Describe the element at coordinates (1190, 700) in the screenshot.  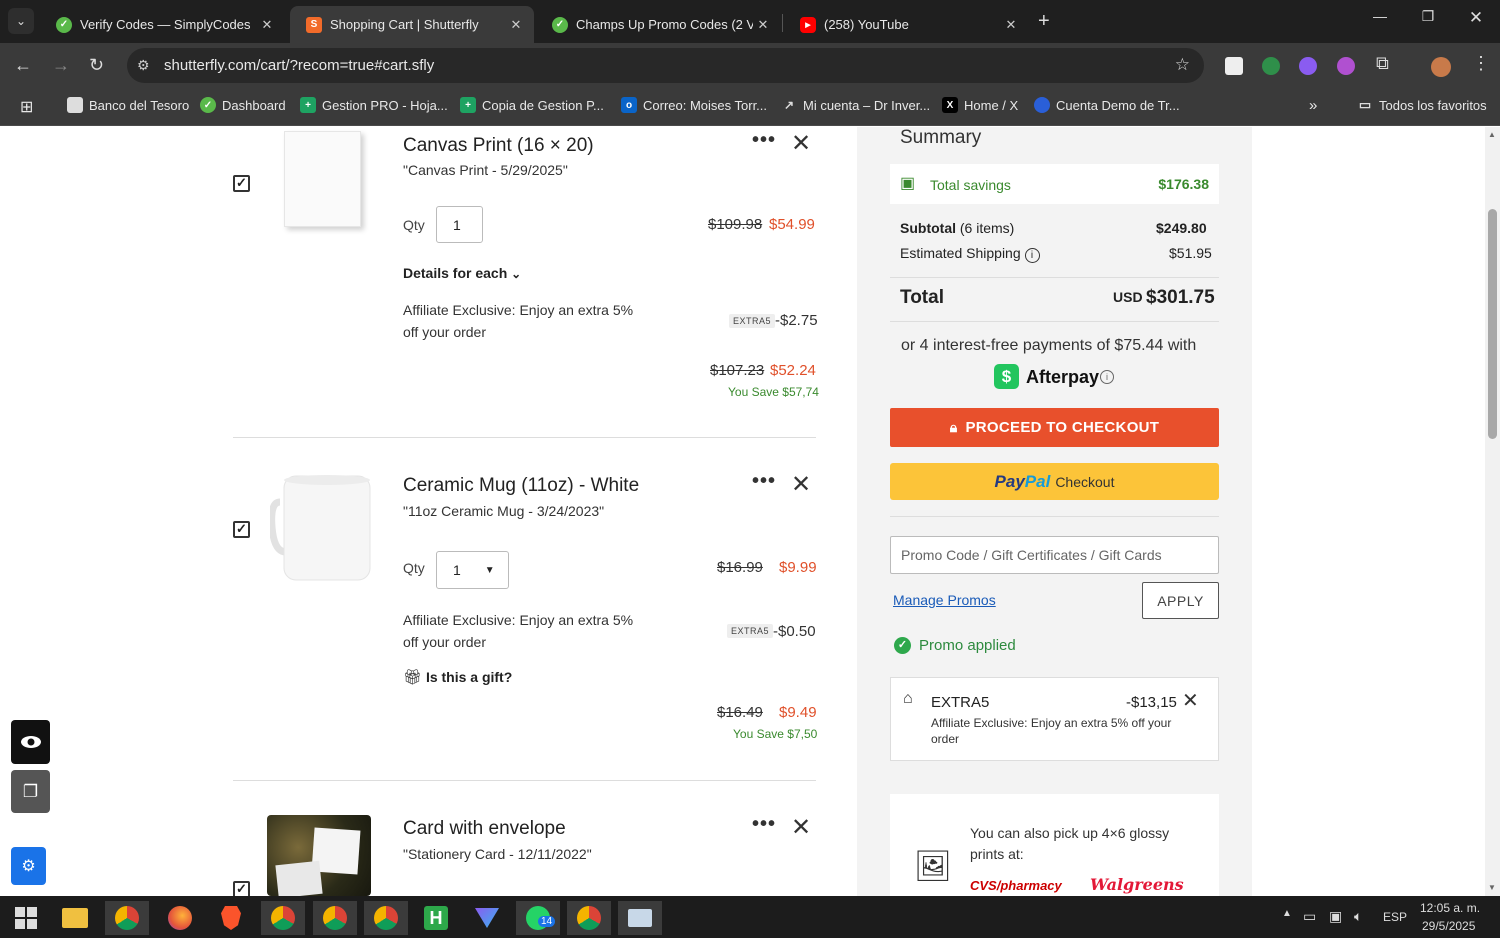
I see `remove-promo-icon: ✕` at that location.